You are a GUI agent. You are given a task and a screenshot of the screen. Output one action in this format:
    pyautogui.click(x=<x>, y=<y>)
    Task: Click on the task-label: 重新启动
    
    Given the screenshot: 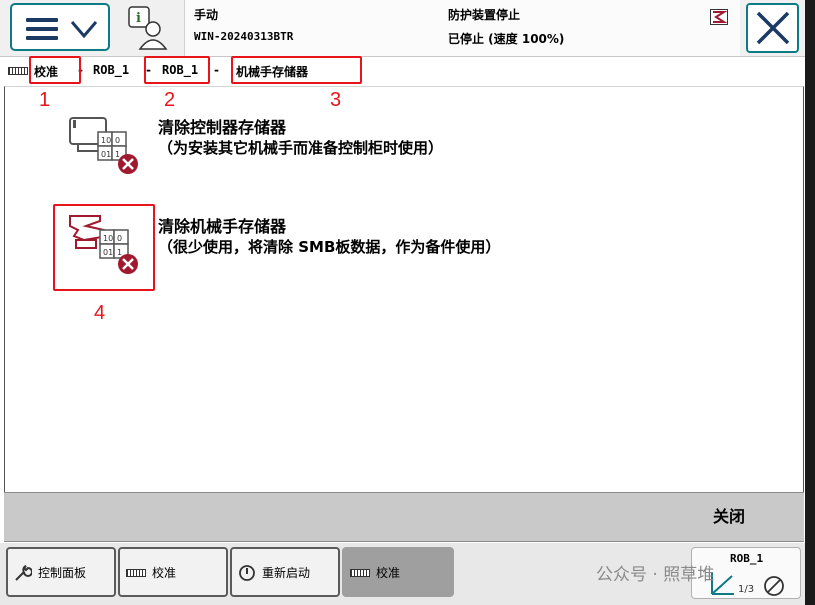 What is the action you would take?
    pyautogui.click(x=286, y=573)
    